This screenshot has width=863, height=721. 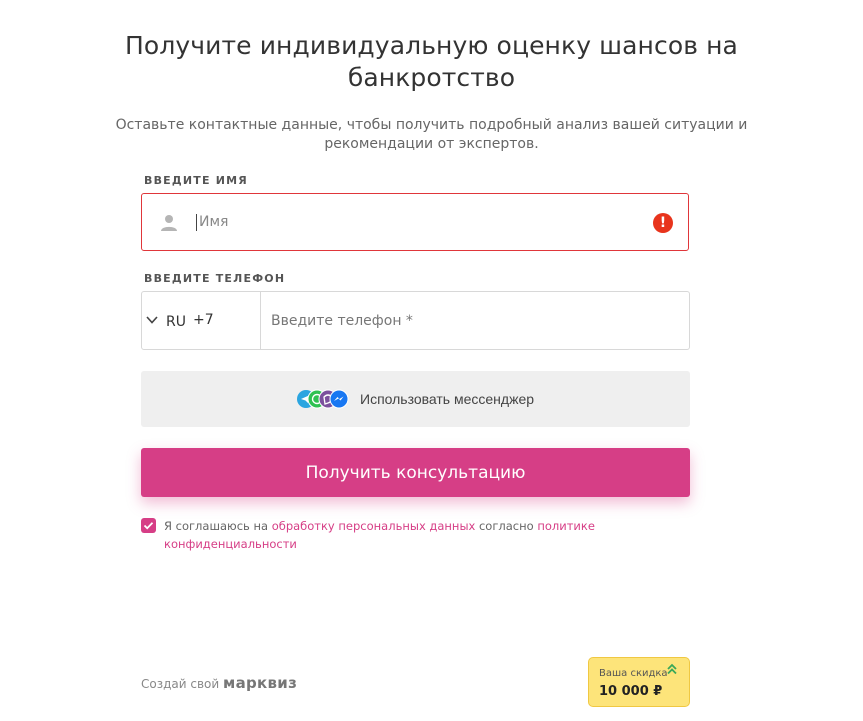 What do you see at coordinates (374, 526) in the screenshot?
I see `personal-data-link: обработку персональных данных` at bounding box center [374, 526].